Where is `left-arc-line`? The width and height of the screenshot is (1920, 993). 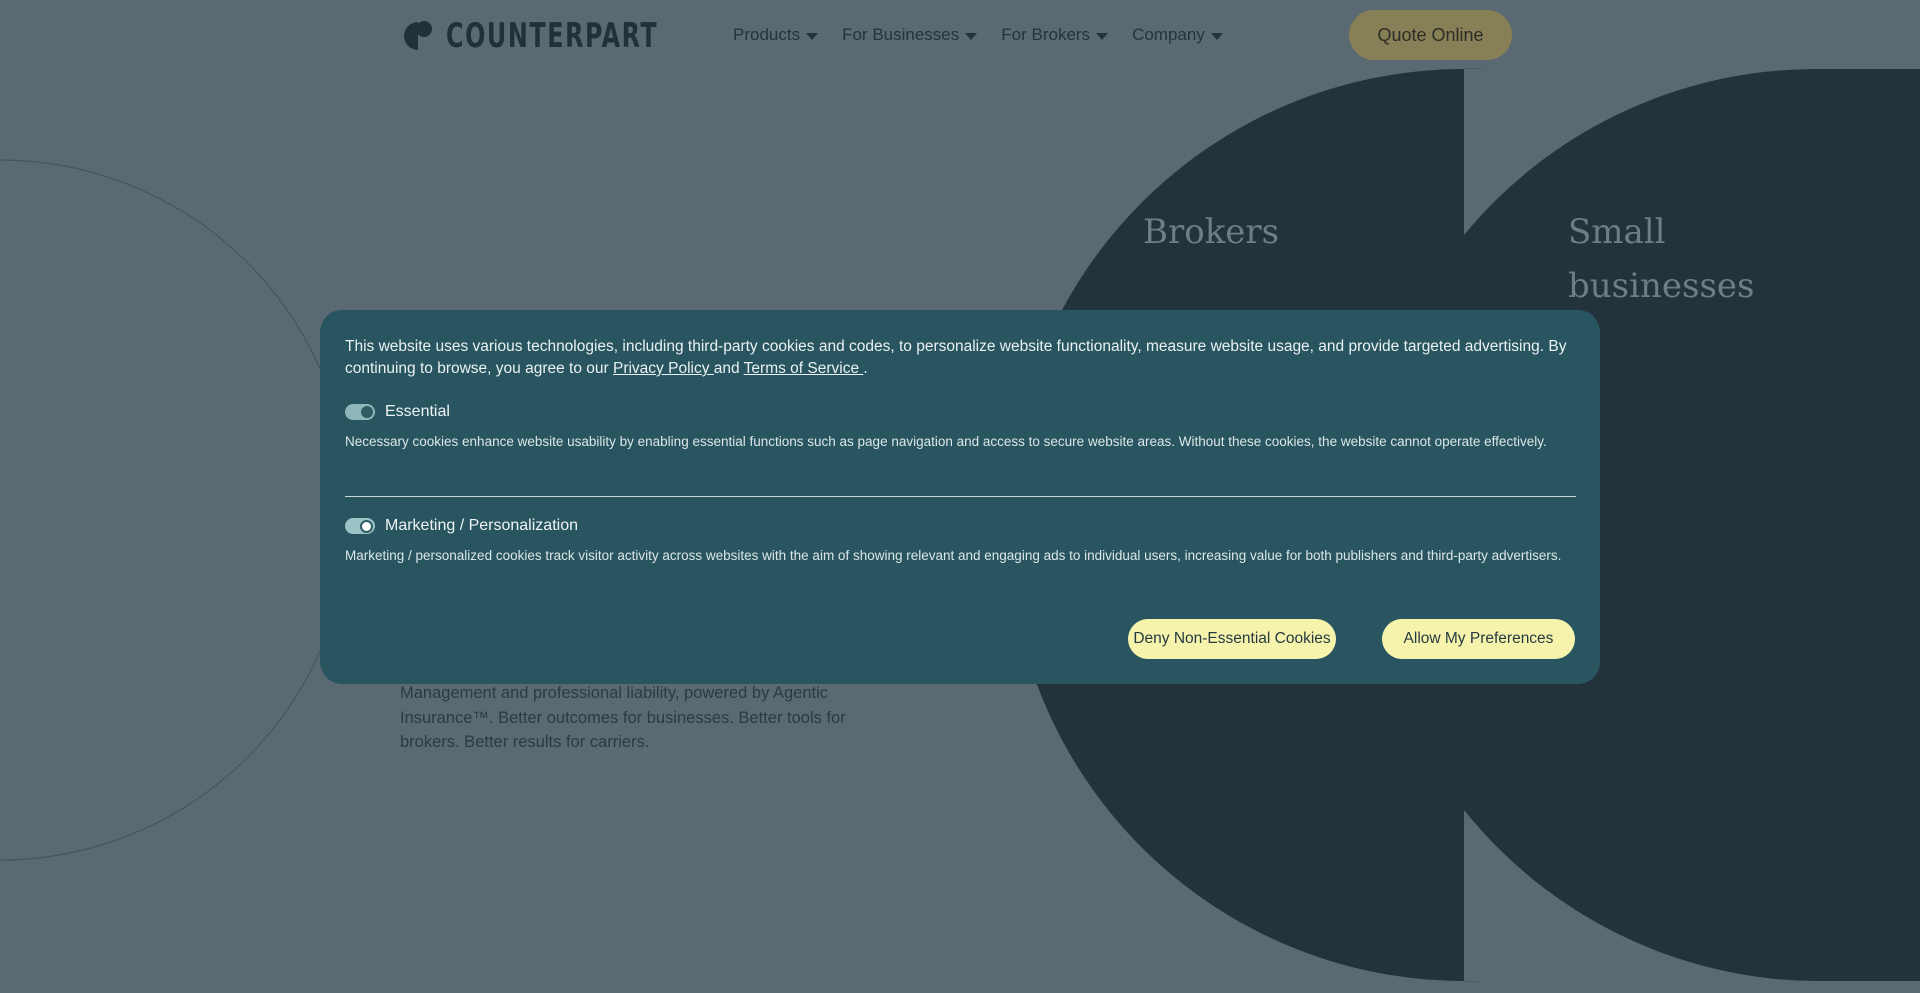
left-arc-line is located at coordinates (175, 510).